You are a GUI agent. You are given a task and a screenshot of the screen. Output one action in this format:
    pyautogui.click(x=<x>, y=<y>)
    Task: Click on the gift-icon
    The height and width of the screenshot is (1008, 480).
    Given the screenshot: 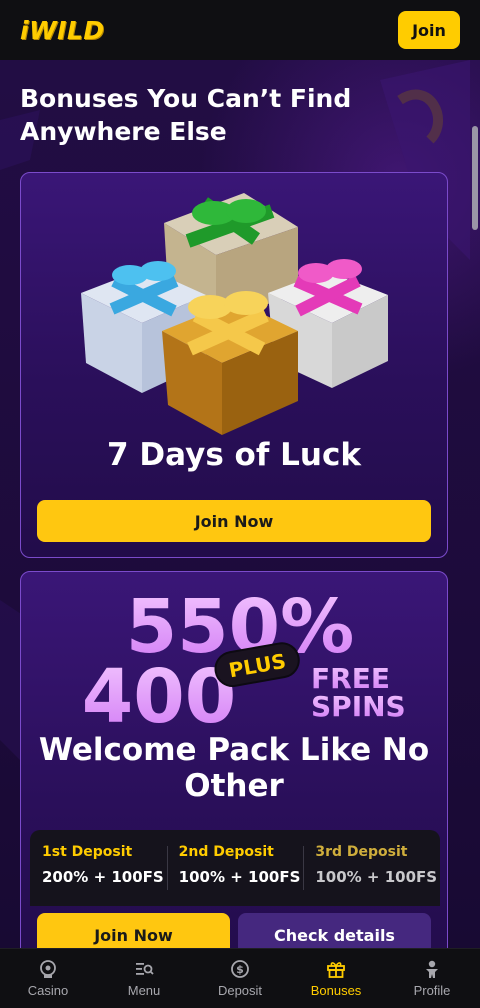 What is the action you would take?
    pyautogui.click(x=336, y=970)
    